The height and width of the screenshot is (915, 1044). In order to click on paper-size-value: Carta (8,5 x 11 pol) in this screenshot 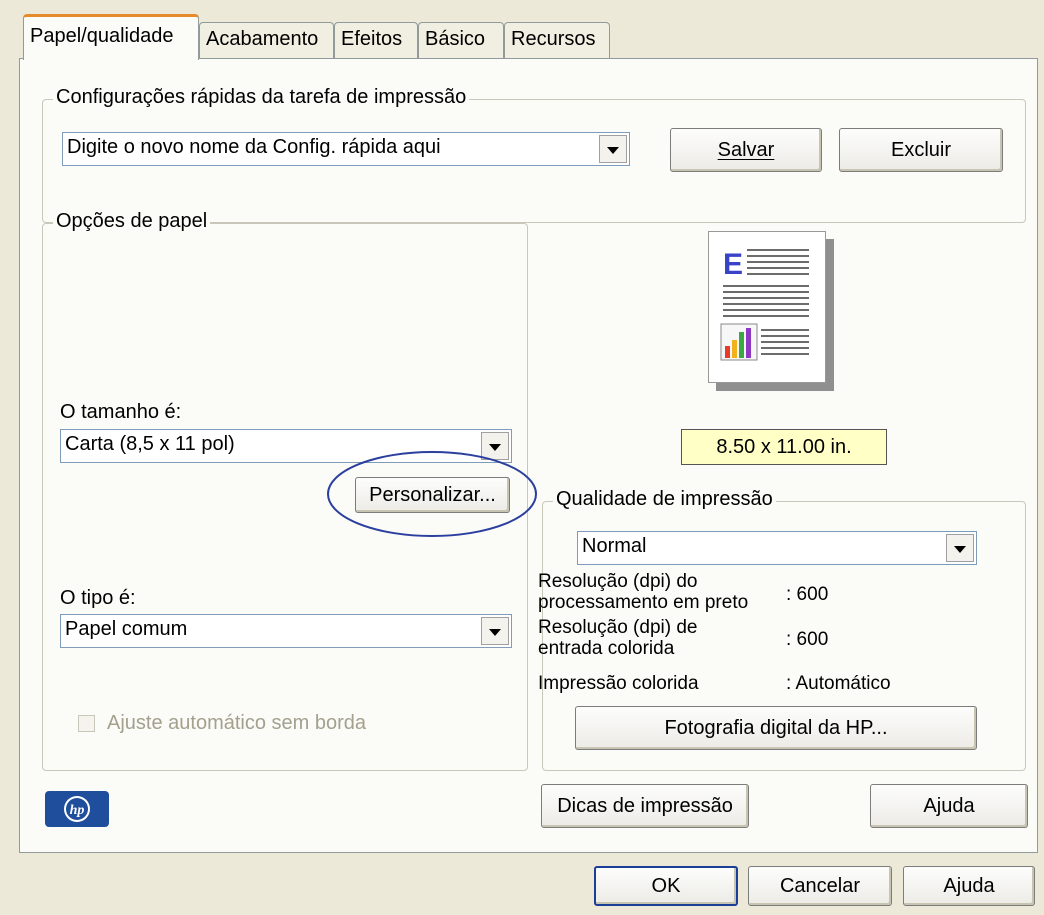, I will do `click(150, 444)`.